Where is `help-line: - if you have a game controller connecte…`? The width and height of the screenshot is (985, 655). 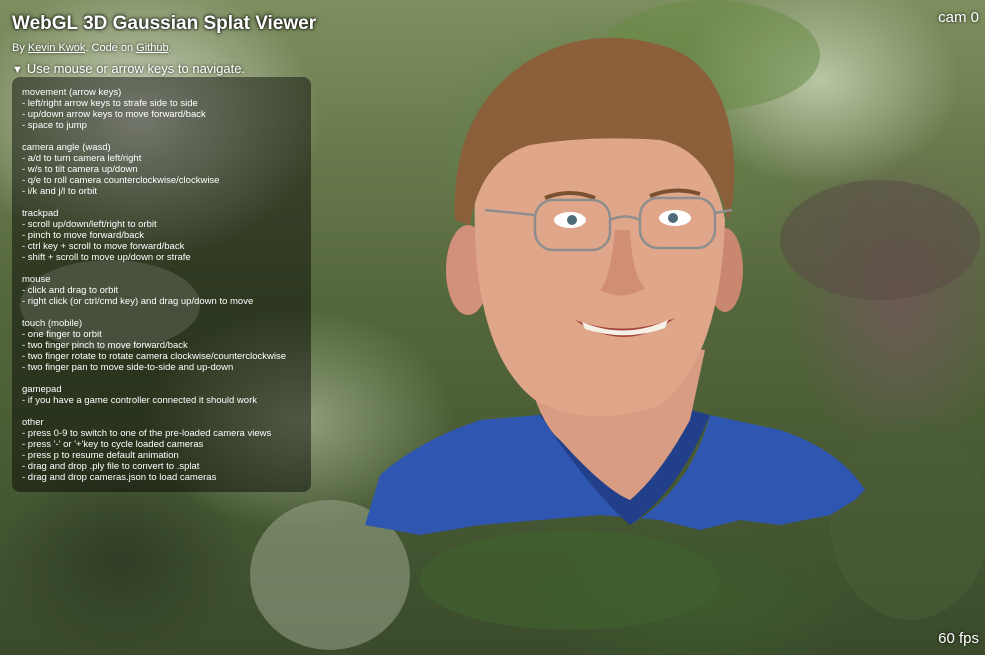 help-line: - if you have a game controller connecte… is located at coordinates (139, 400).